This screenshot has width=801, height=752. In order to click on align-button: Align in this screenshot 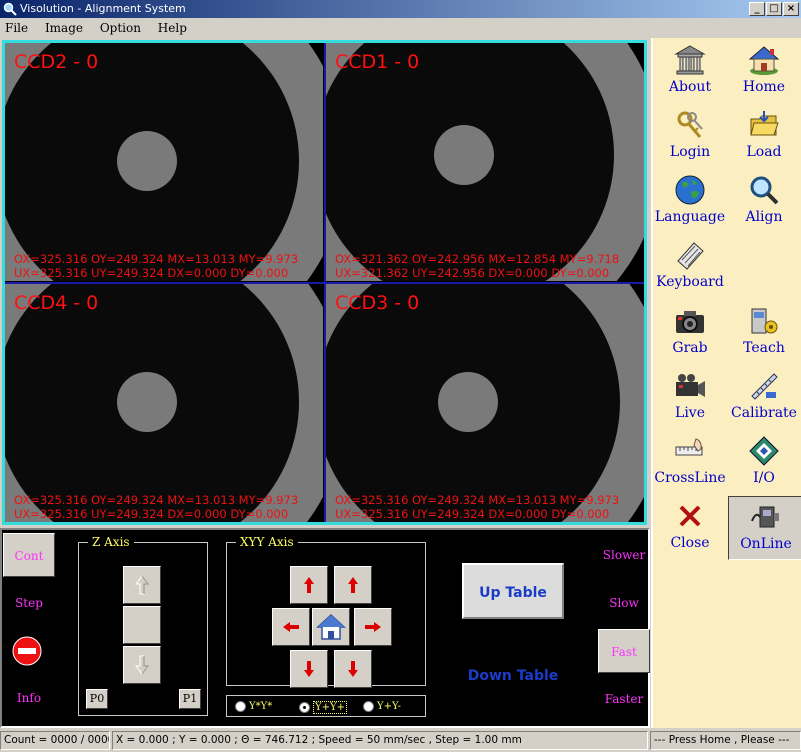, I will do `click(764, 202)`.